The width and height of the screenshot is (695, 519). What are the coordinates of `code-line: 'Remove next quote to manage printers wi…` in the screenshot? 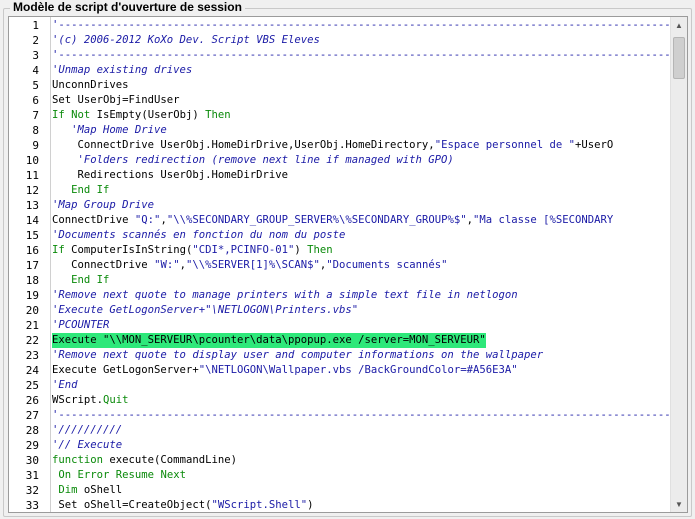 It's located at (285, 295).